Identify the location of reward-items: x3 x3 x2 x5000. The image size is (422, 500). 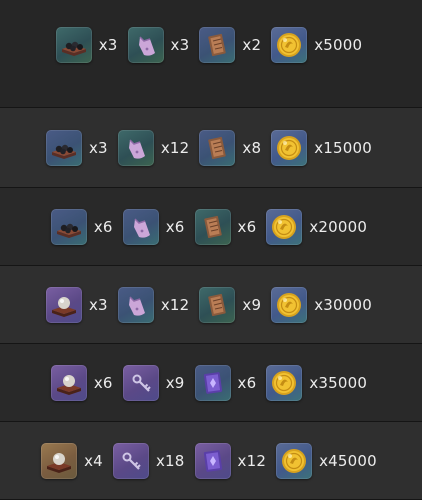
(211, 44).